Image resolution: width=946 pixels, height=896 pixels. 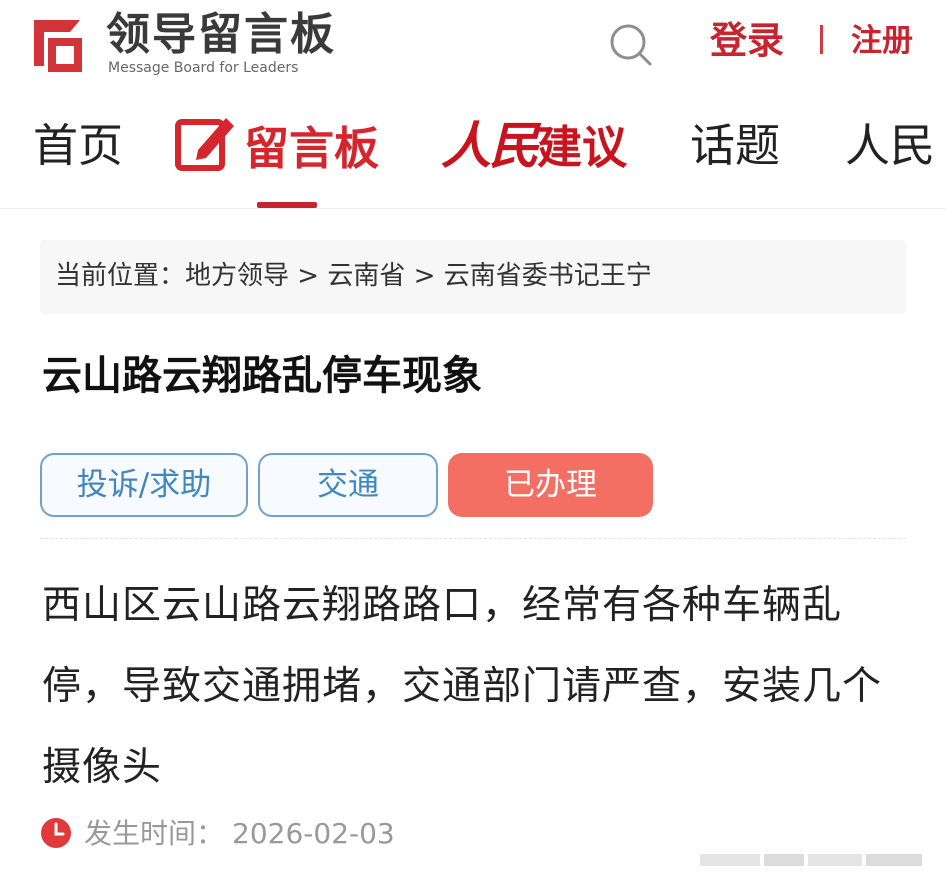 What do you see at coordinates (550, 485) in the screenshot?
I see `status-badge: 已办理` at bounding box center [550, 485].